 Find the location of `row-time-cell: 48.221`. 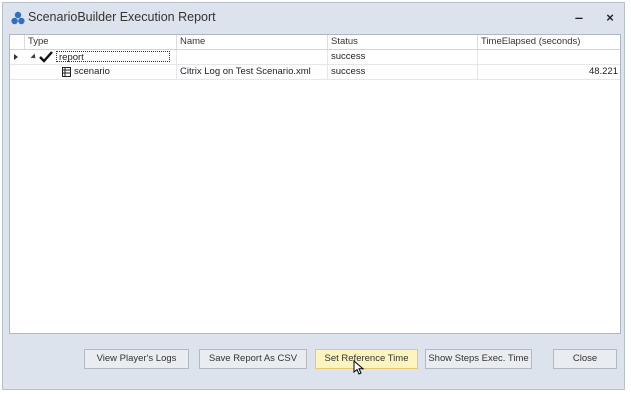

row-time-cell: 48.221 is located at coordinates (549, 72).